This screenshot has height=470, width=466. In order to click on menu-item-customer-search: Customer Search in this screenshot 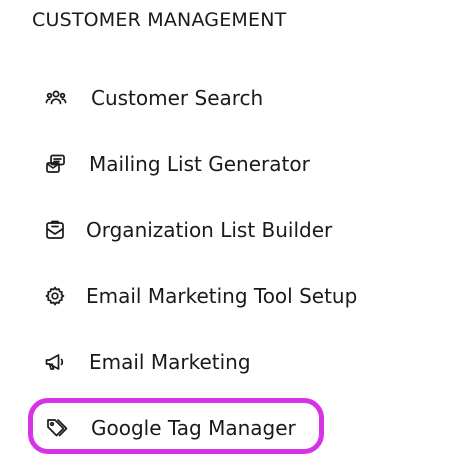, I will do `click(152, 98)`.